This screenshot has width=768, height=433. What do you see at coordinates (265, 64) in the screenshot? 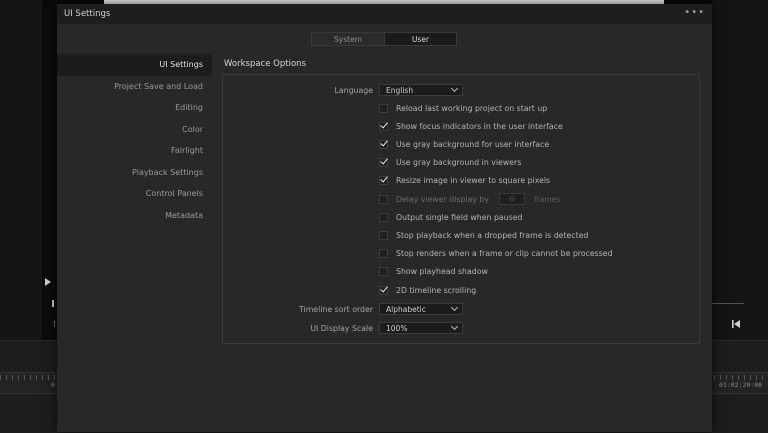
I see `section-title: Workspace Options` at bounding box center [265, 64].